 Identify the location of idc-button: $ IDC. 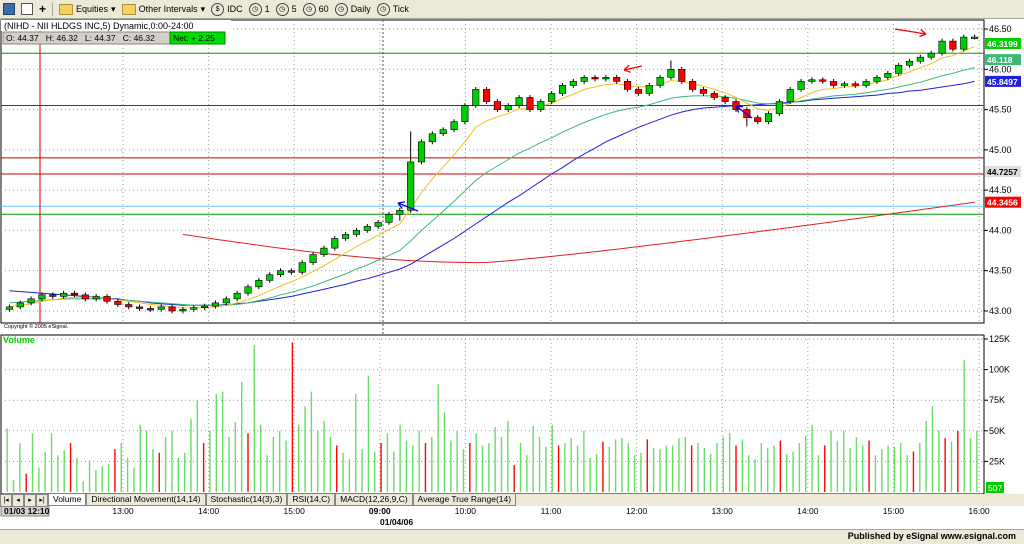
(227, 9).